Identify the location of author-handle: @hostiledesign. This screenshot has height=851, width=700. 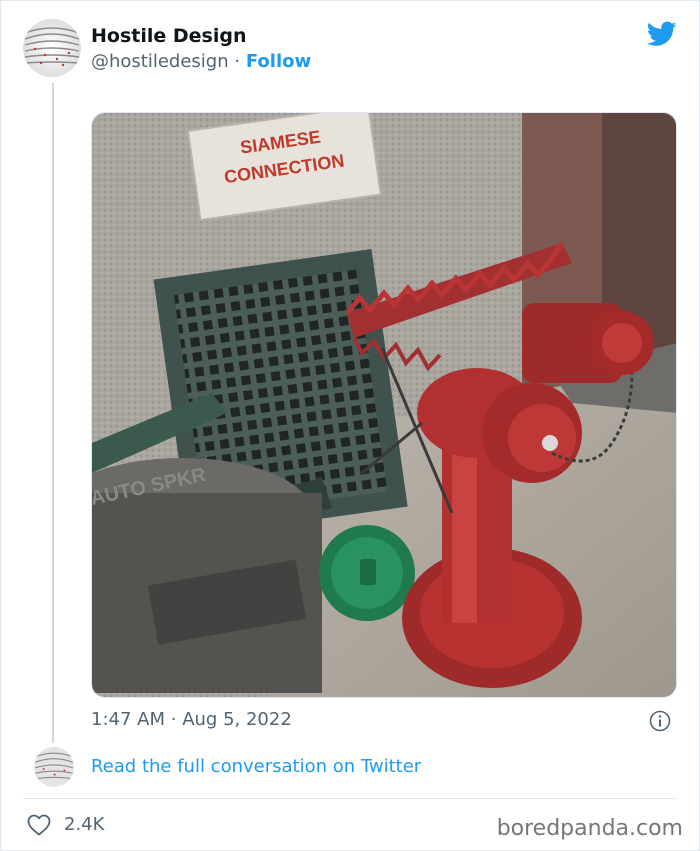
(160, 61).